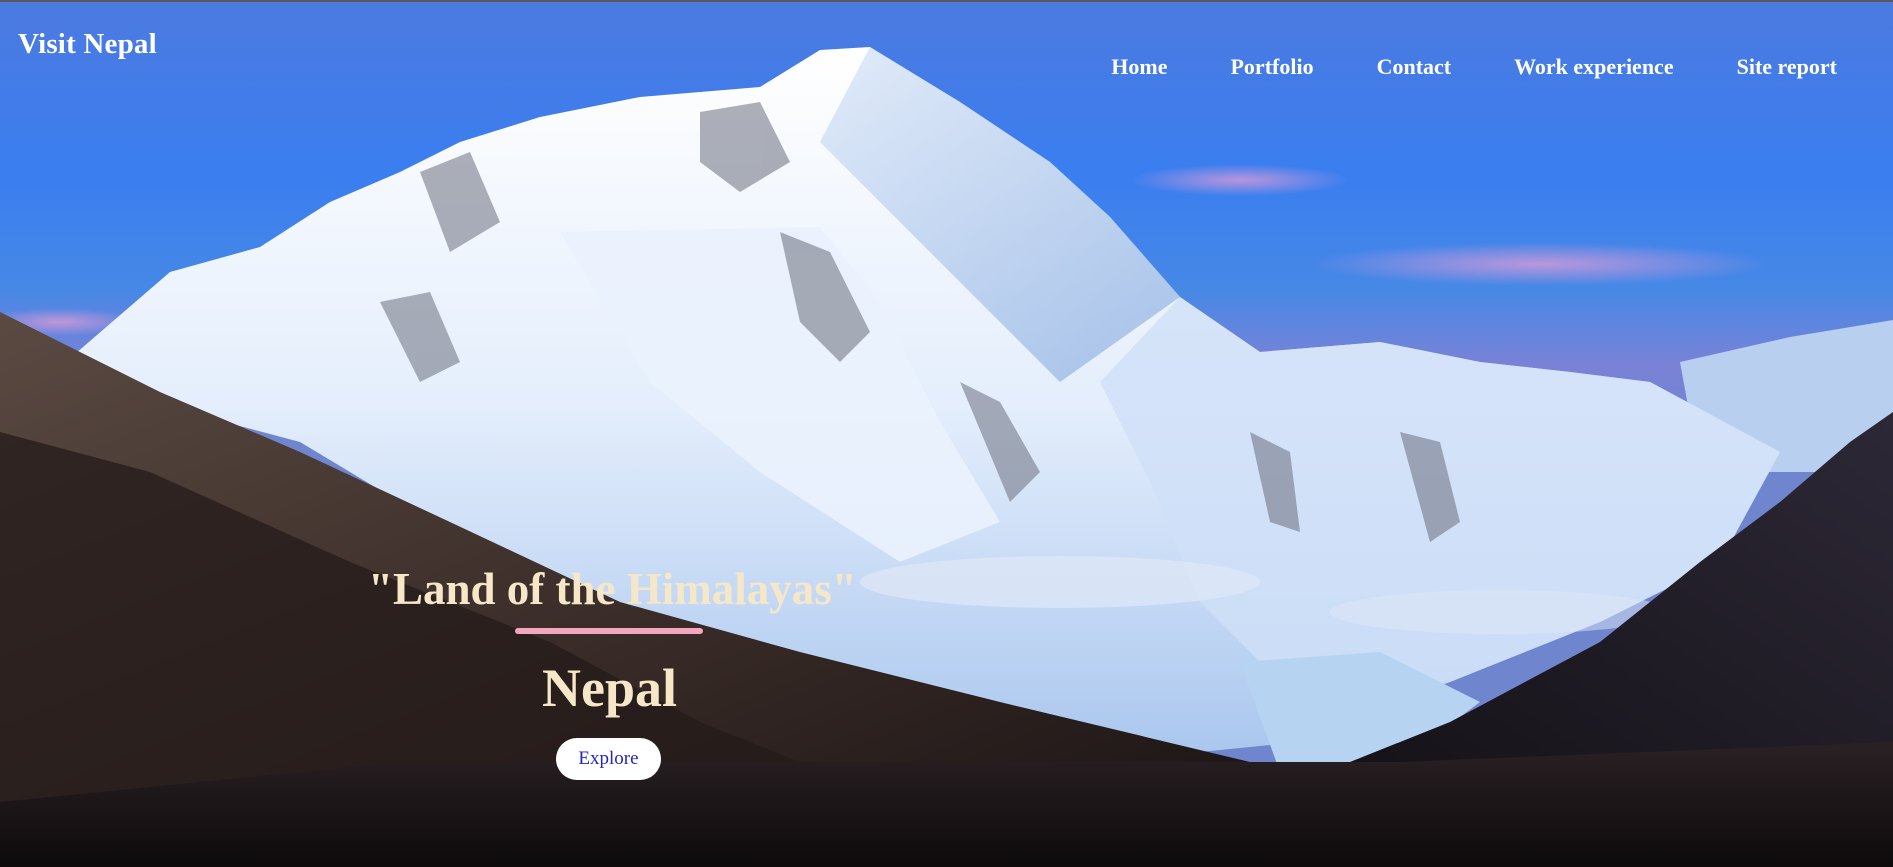 The width and height of the screenshot is (1893, 867). What do you see at coordinates (1139, 67) in the screenshot?
I see `nav-link-home: Home` at bounding box center [1139, 67].